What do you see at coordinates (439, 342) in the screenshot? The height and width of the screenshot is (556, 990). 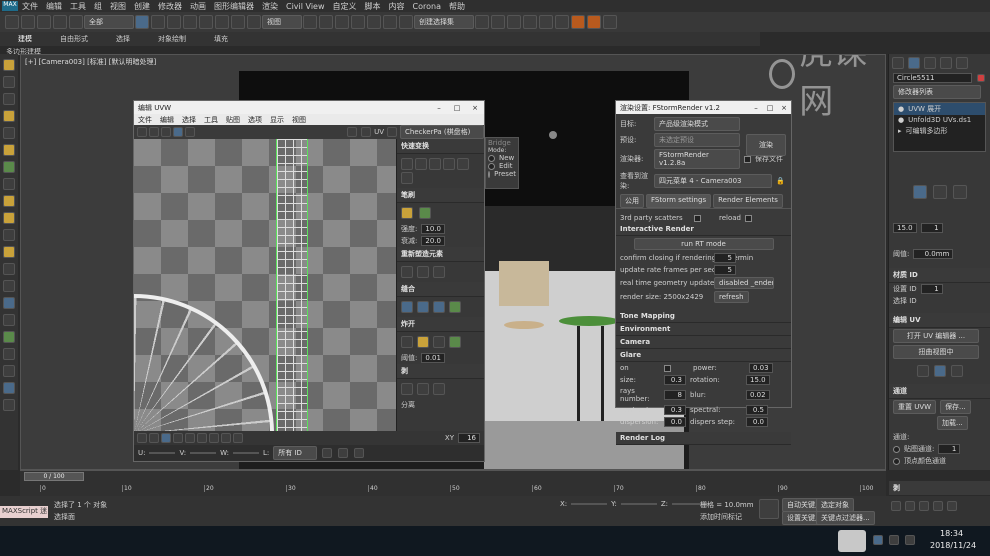 I see `flatten-icon` at bounding box center [439, 342].